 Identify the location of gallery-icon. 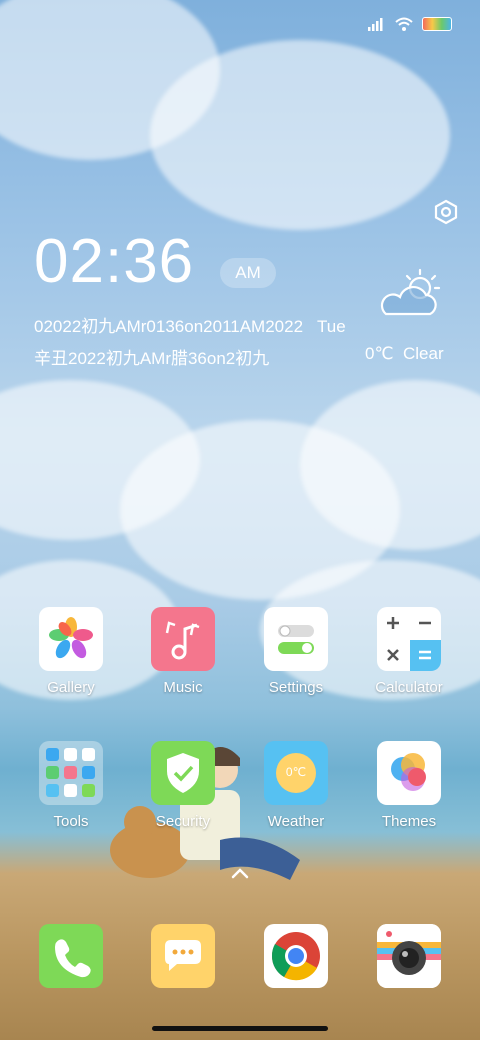
(71, 639).